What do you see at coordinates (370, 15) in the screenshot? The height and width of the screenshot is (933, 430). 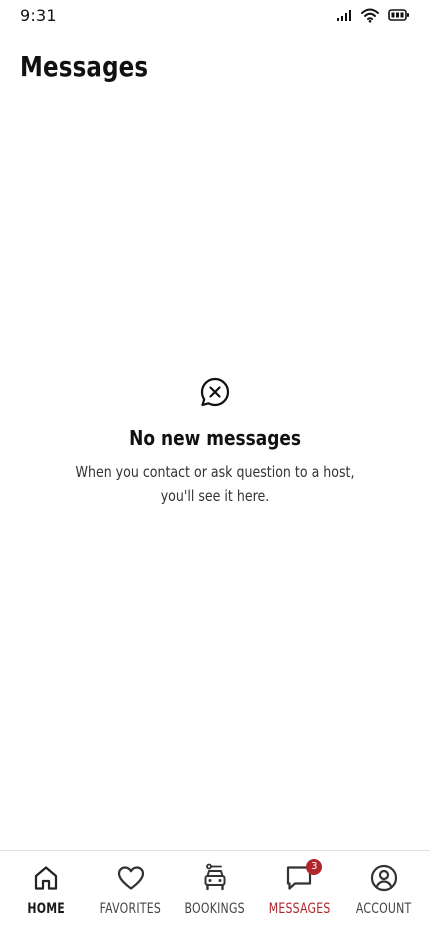 I see `wifi-icon` at bounding box center [370, 15].